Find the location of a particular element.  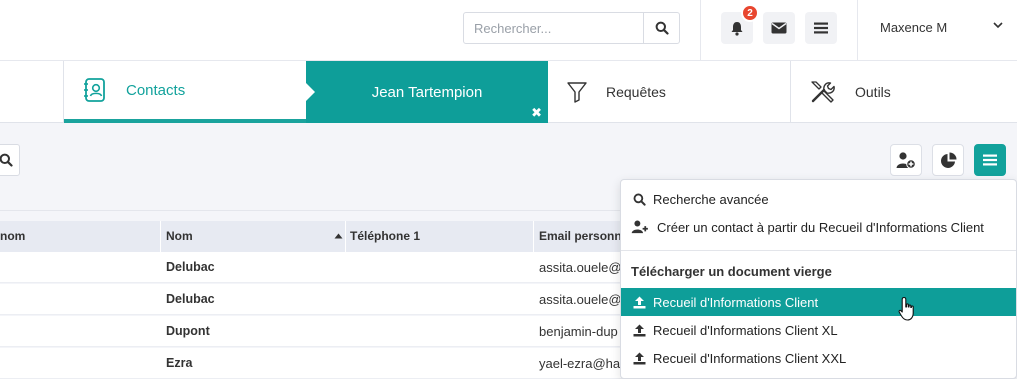

tab-label: Jean Tartempion is located at coordinates (427, 92).